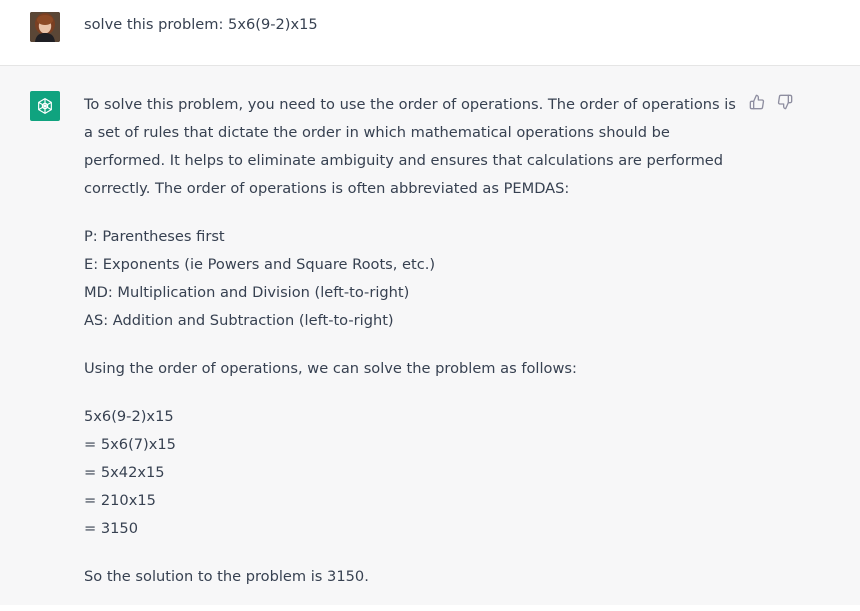 This screenshot has width=860, height=611. What do you see at coordinates (120, 500) in the screenshot?
I see `solution-step: = 210x15` at bounding box center [120, 500].